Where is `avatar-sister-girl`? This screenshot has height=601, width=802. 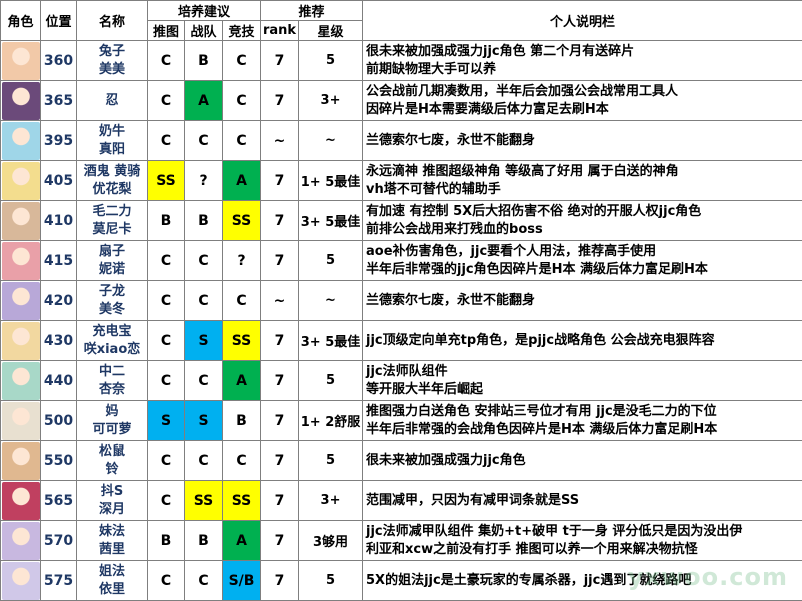 avatar-sister-girl is located at coordinates (20, 540).